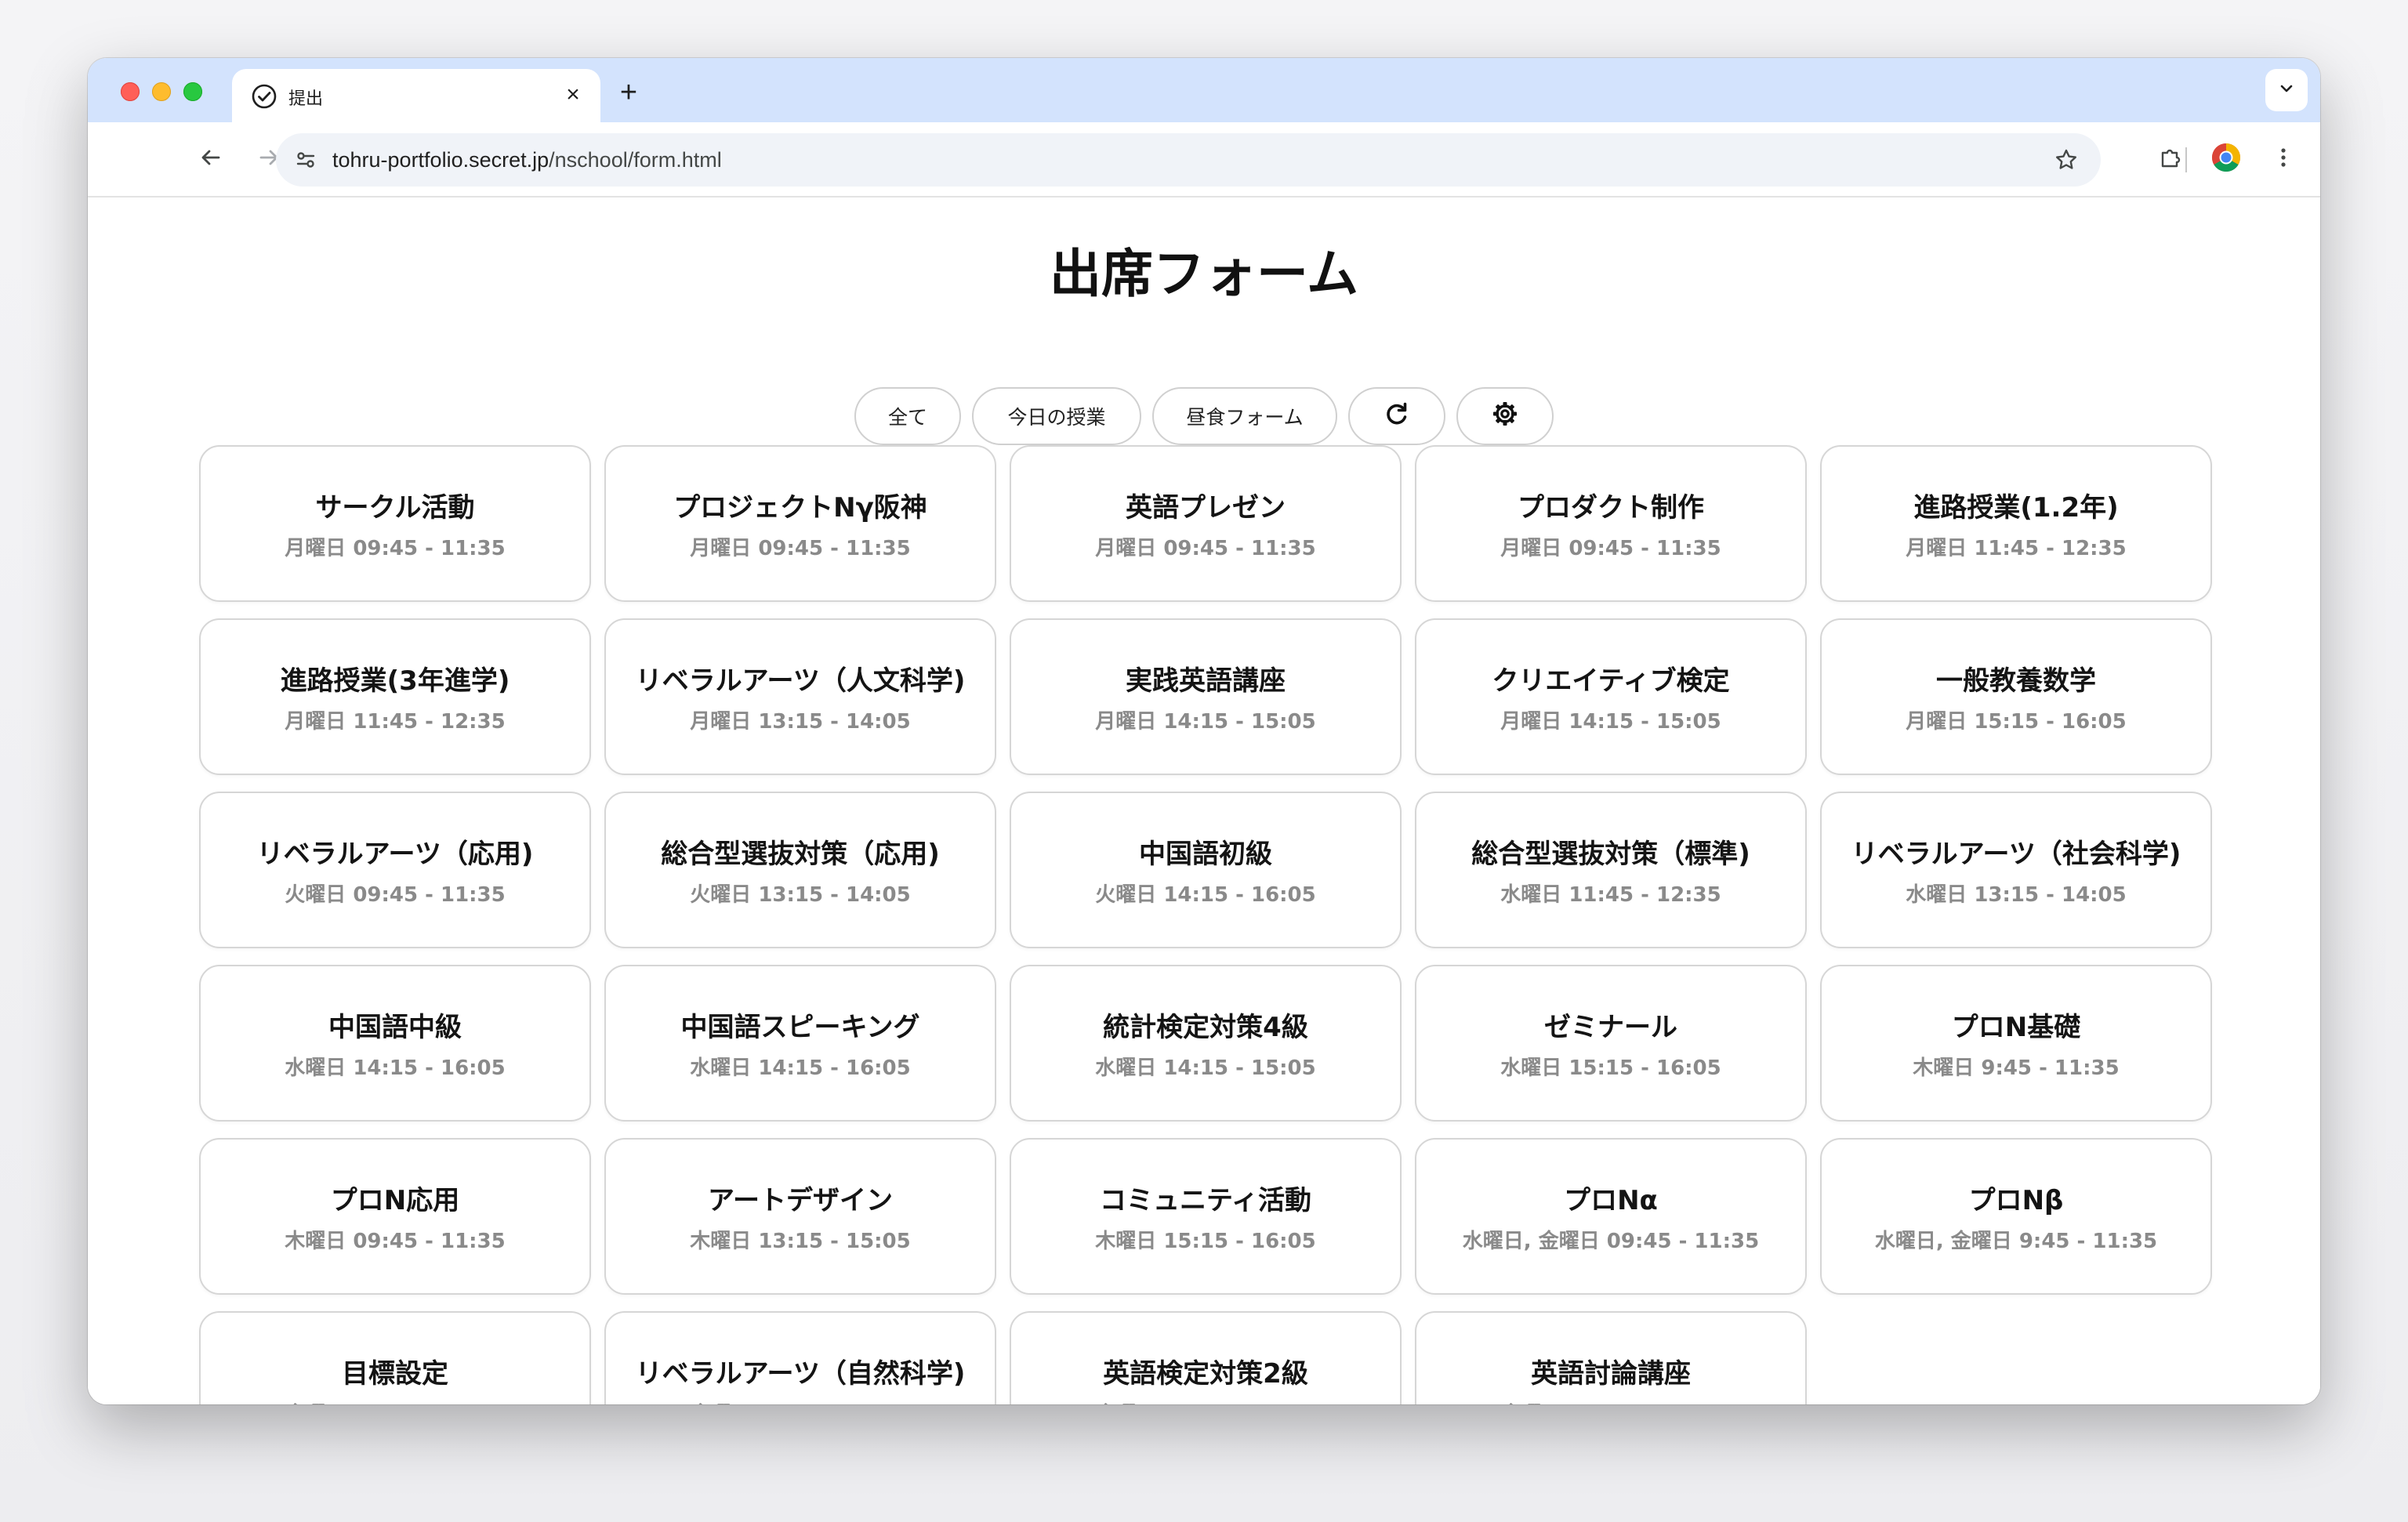  What do you see at coordinates (1206, 1216) in the screenshot?
I see `class-card: コミュニティ活動 木曜日 15:15 - 16:05` at bounding box center [1206, 1216].